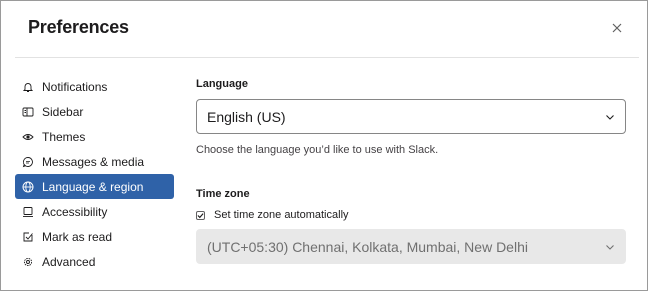  What do you see at coordinates (28, 112) in the screenshot?
I see `sidebar-icon` at bounding box center [28, 112].